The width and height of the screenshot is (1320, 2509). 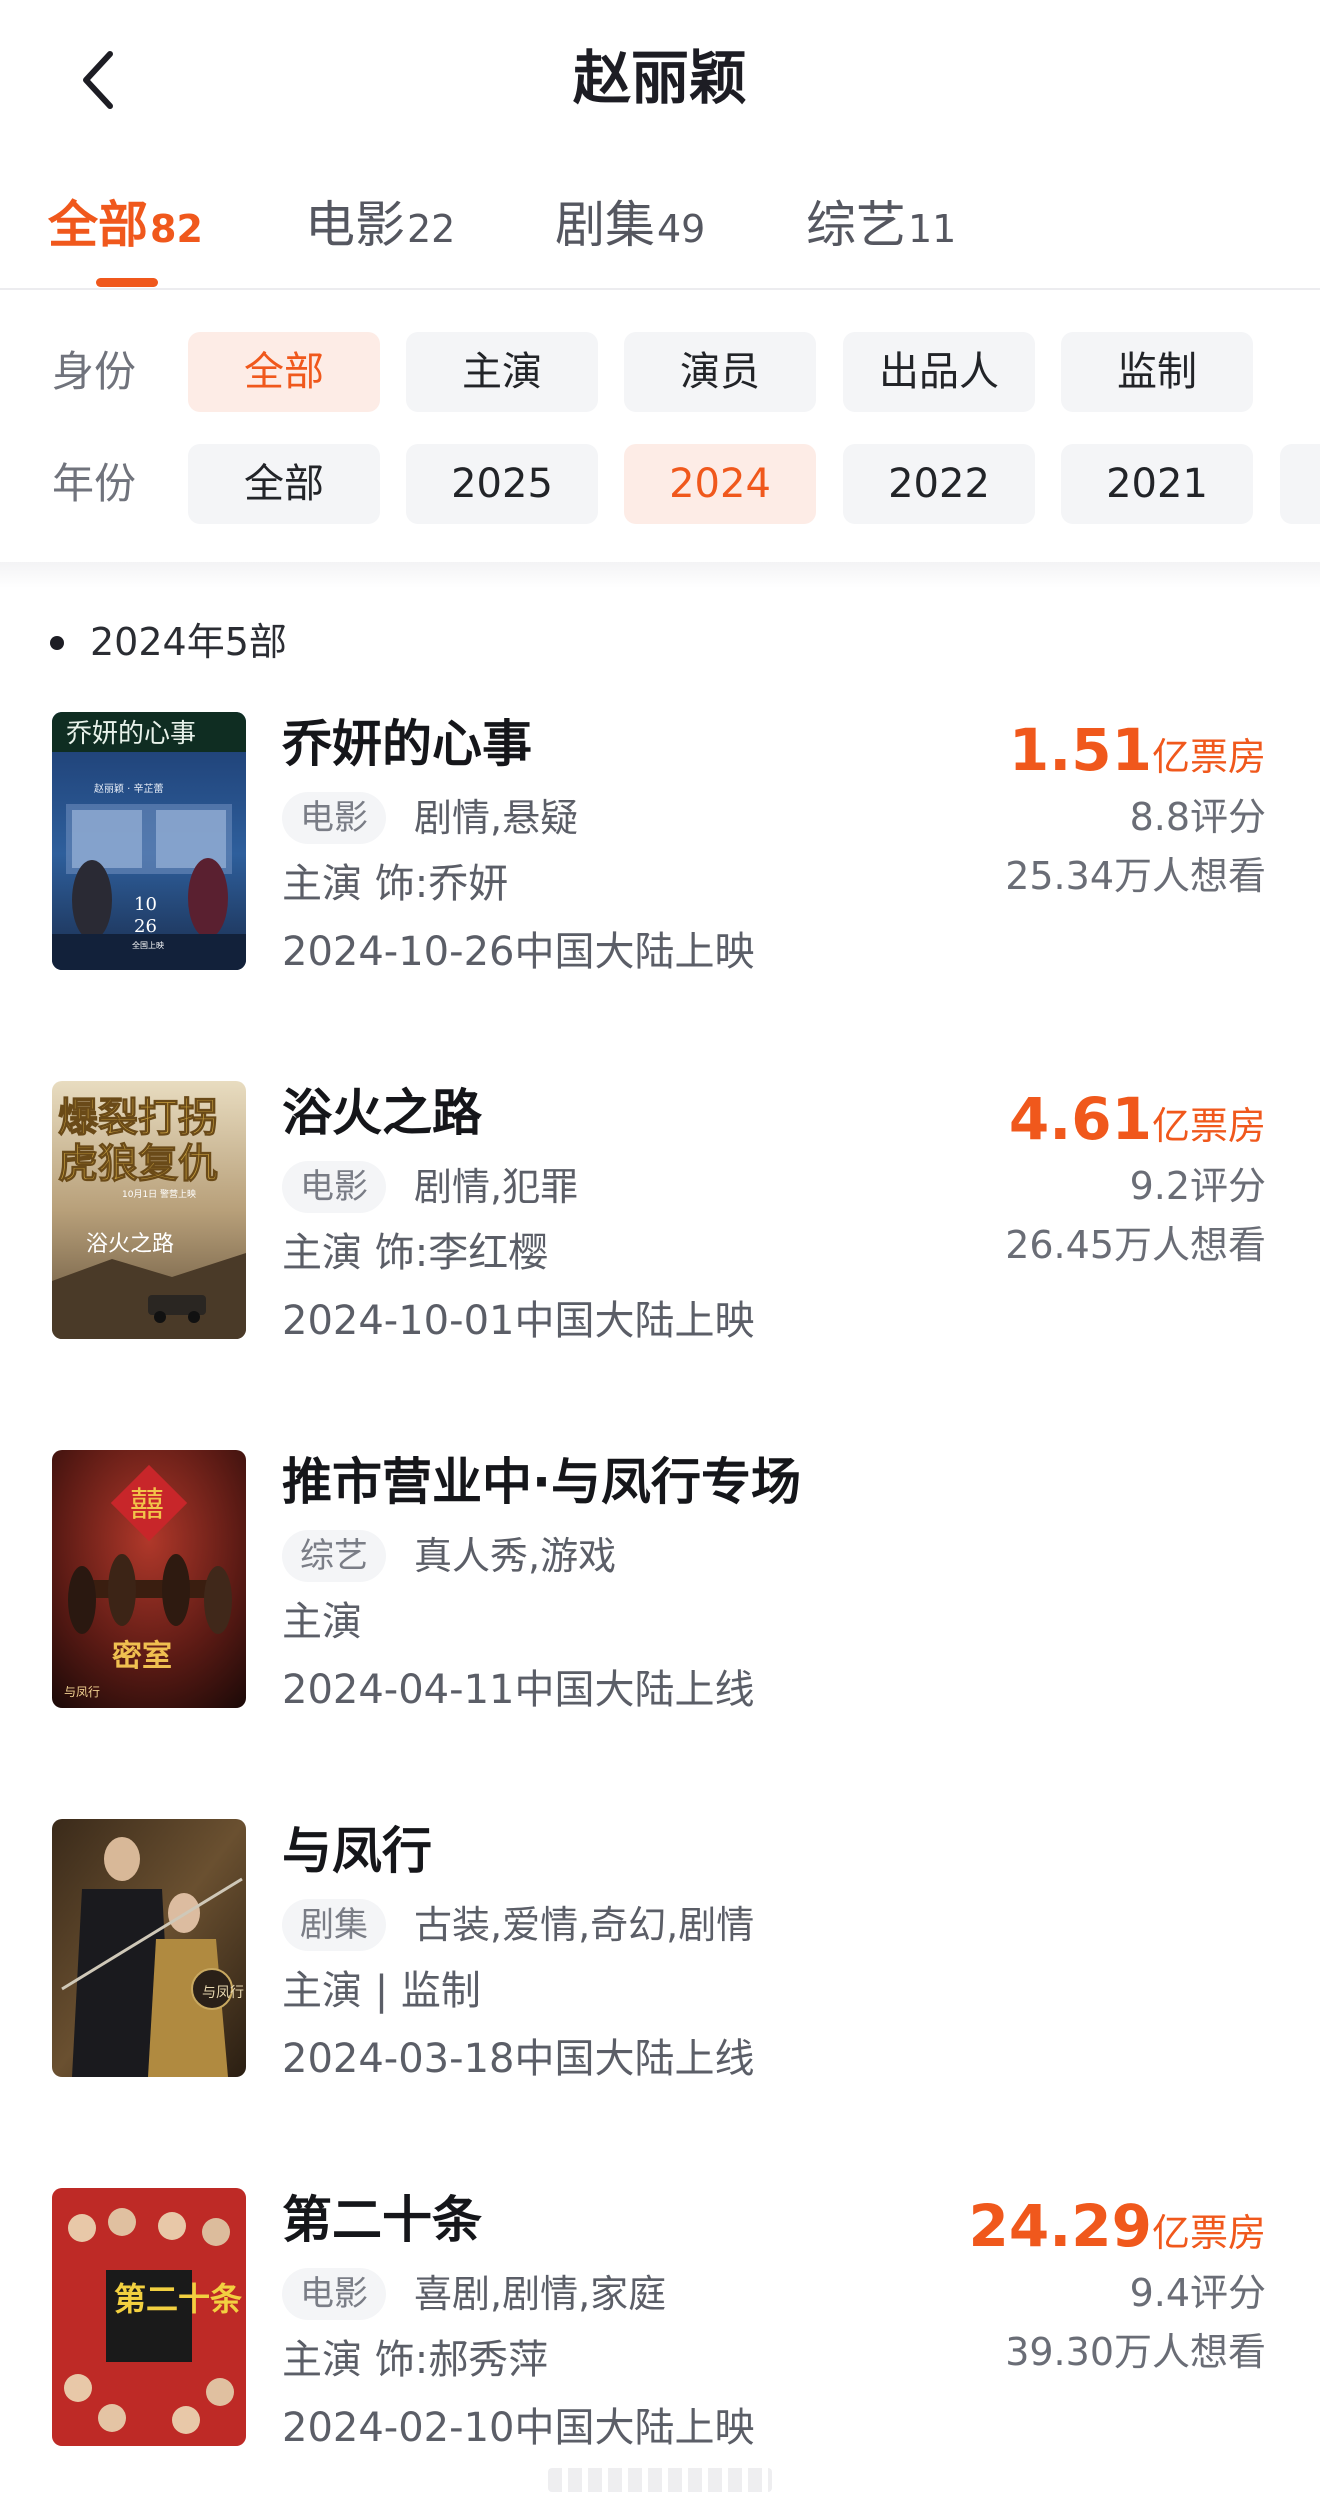 What do you see at coordinates (334, 1925) in the screenshot?
I see `type-tag: 剧集` at bounding box center [334, 1925].